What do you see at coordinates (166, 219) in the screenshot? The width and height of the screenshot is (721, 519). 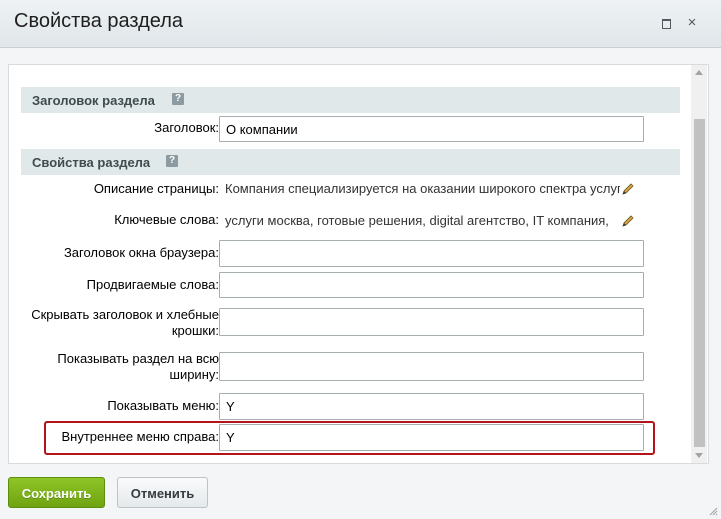 I see `keywords-label: Ключевые слова:` at bounding box center [166, 219].